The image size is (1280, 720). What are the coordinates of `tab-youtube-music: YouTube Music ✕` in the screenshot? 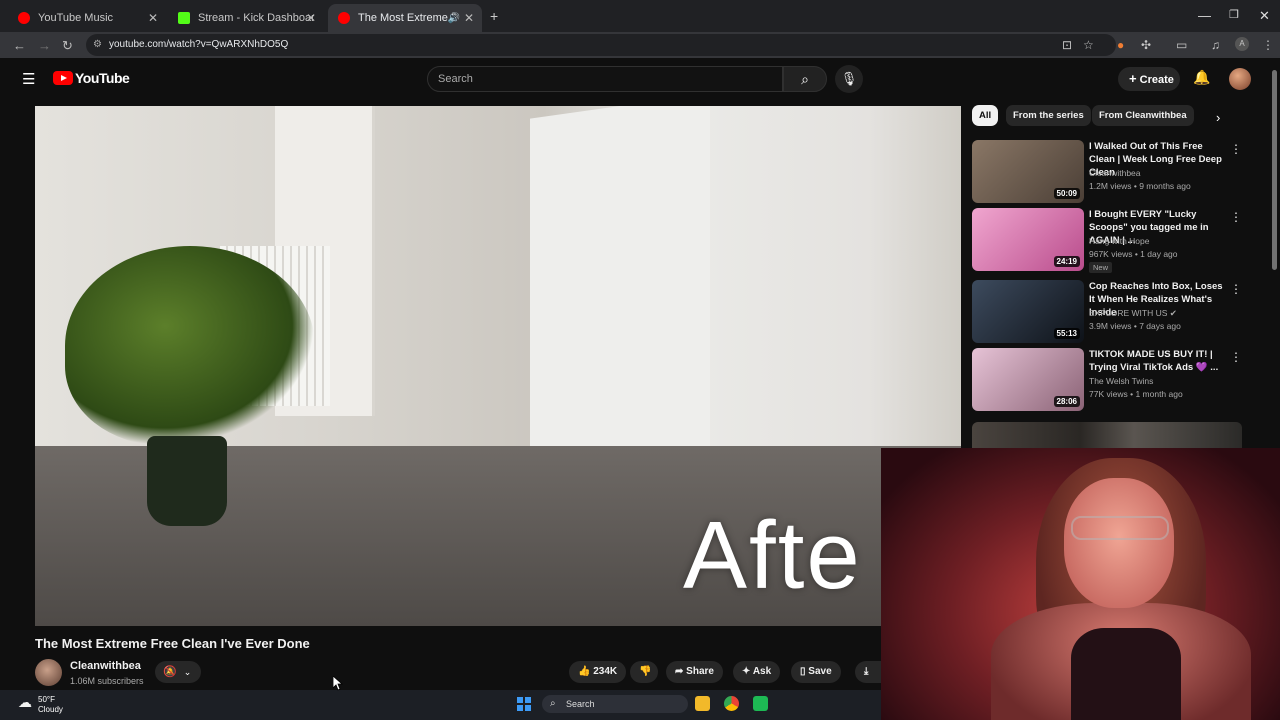 It's located at (87, 18).